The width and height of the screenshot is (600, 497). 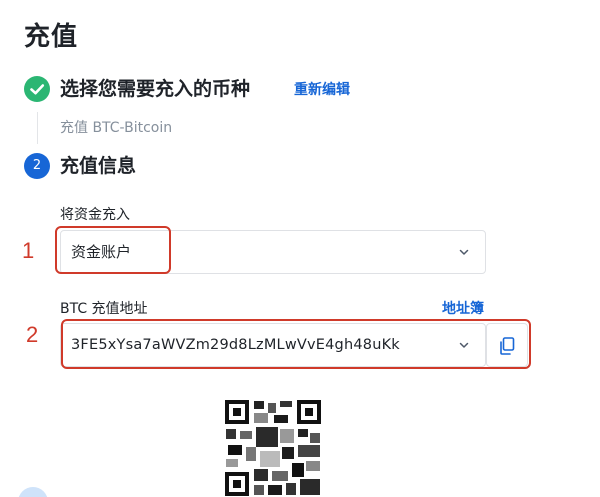 I want to click on chevron-down-icon, so click(x=464, y=252).